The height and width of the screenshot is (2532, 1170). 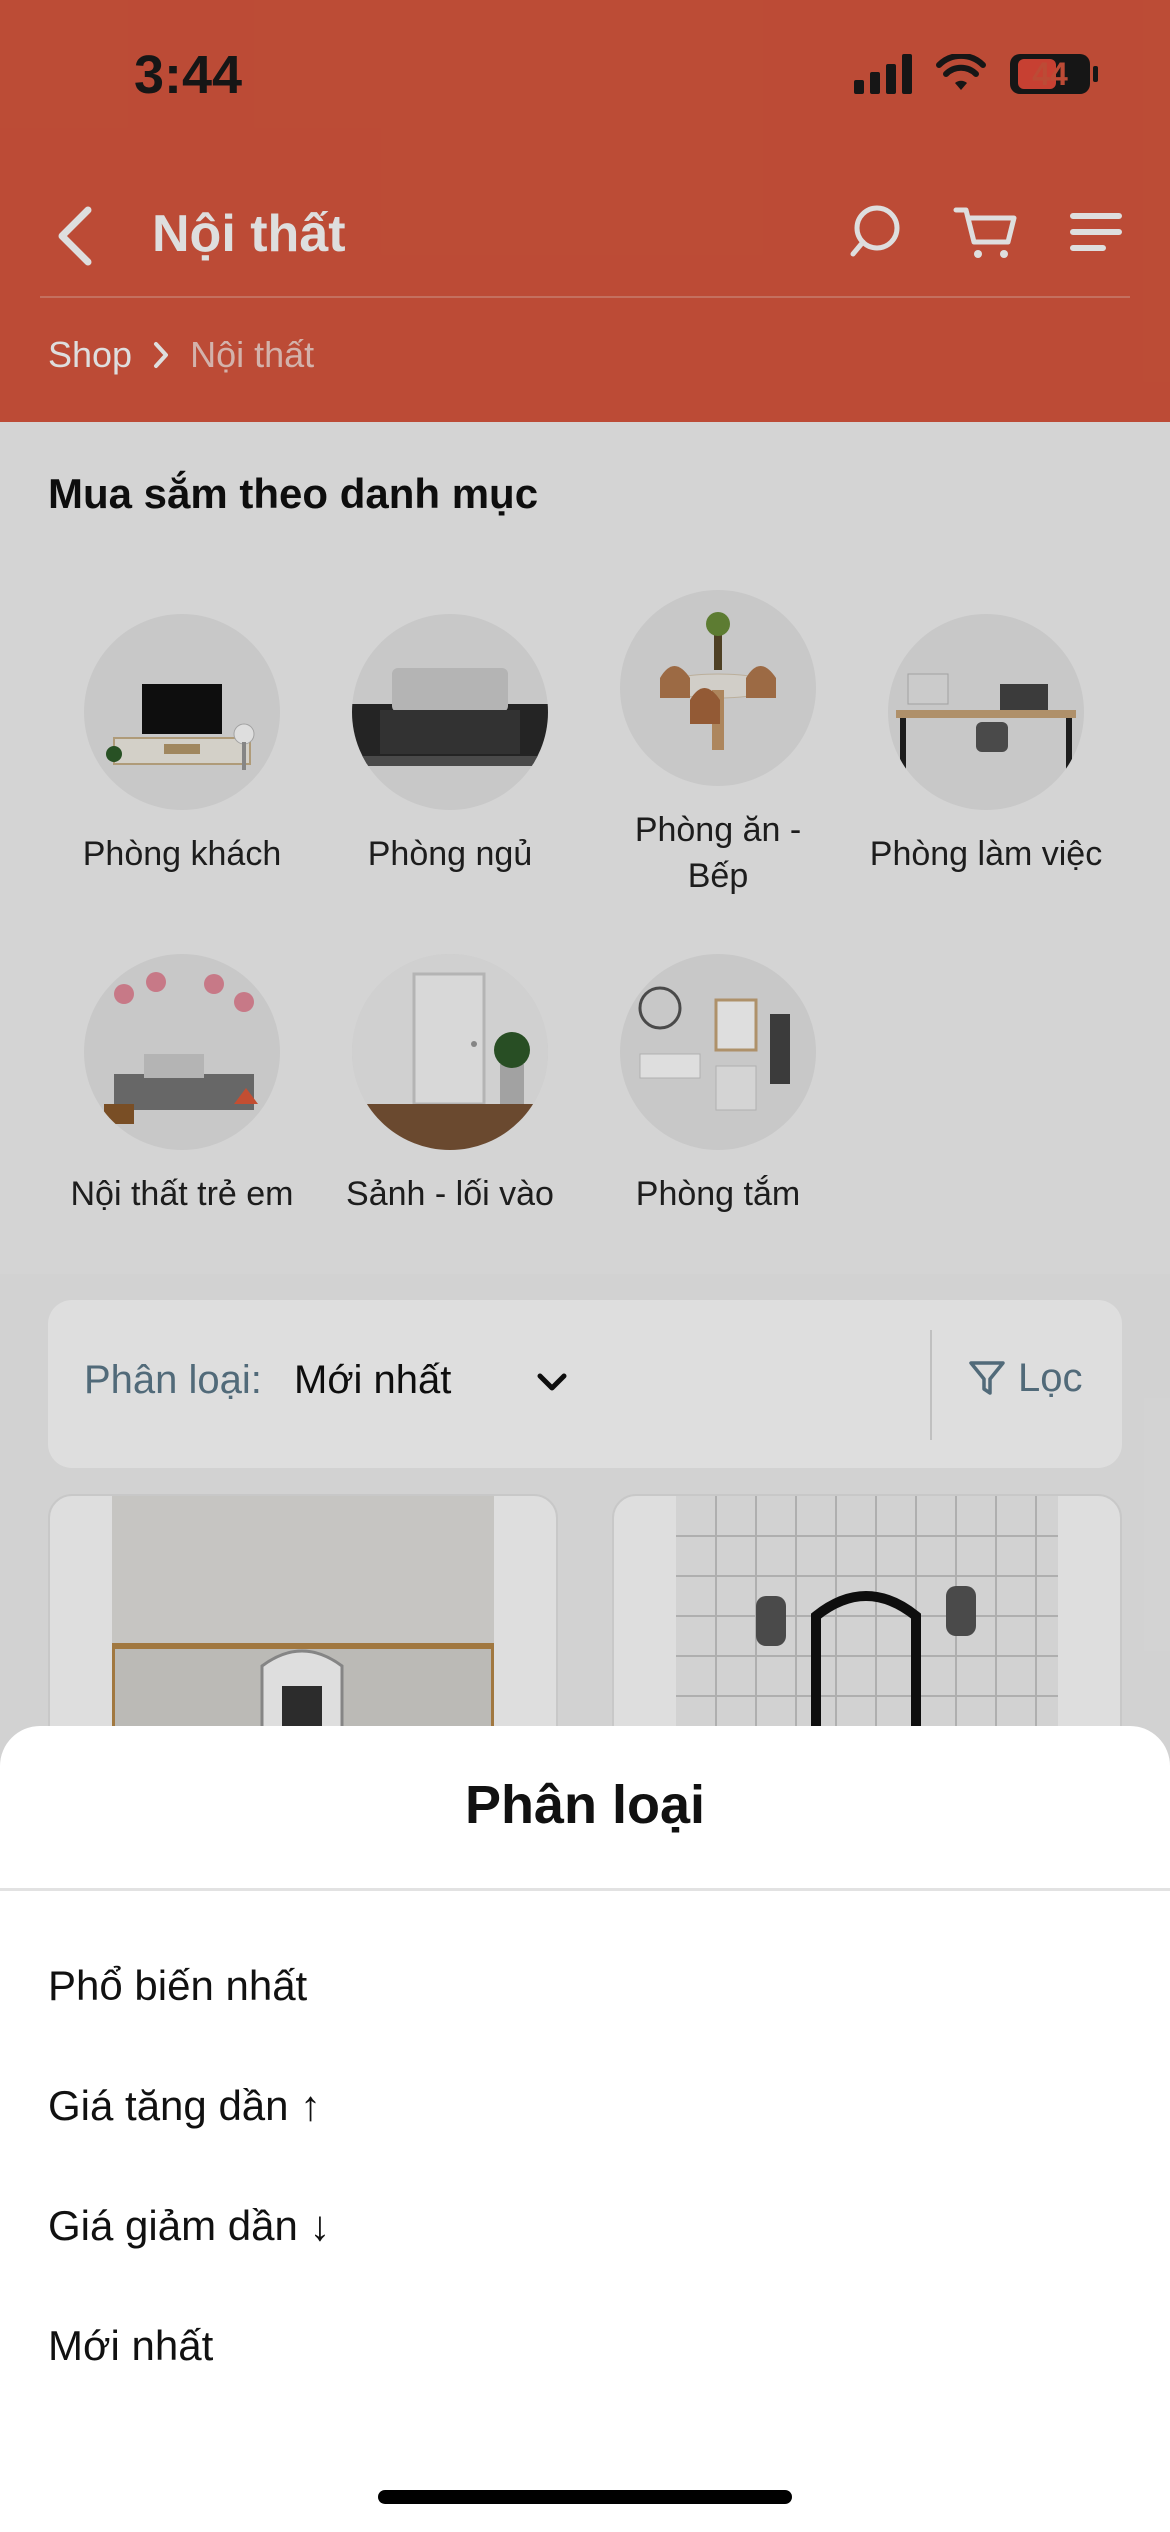 I want to click on sort-option-price-asc: Giá tăng dần ↑, so click(x=184, y=2106).